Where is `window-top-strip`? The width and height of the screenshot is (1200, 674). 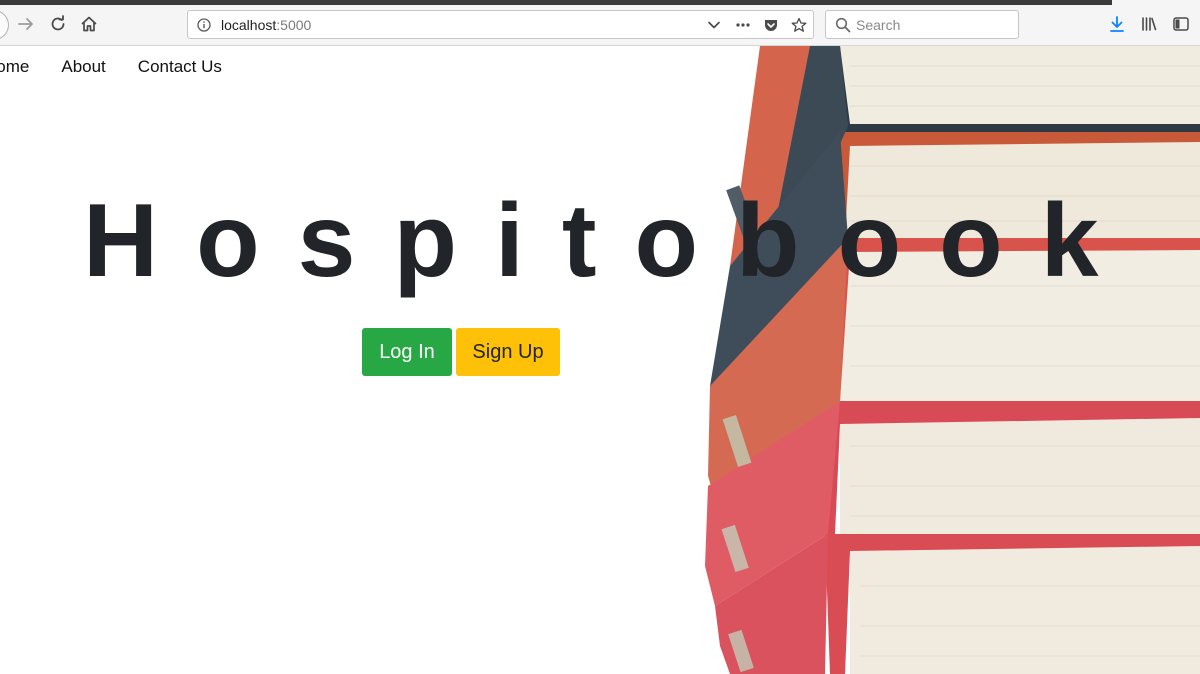
window-top-strip is located at coordinates (556, 2).